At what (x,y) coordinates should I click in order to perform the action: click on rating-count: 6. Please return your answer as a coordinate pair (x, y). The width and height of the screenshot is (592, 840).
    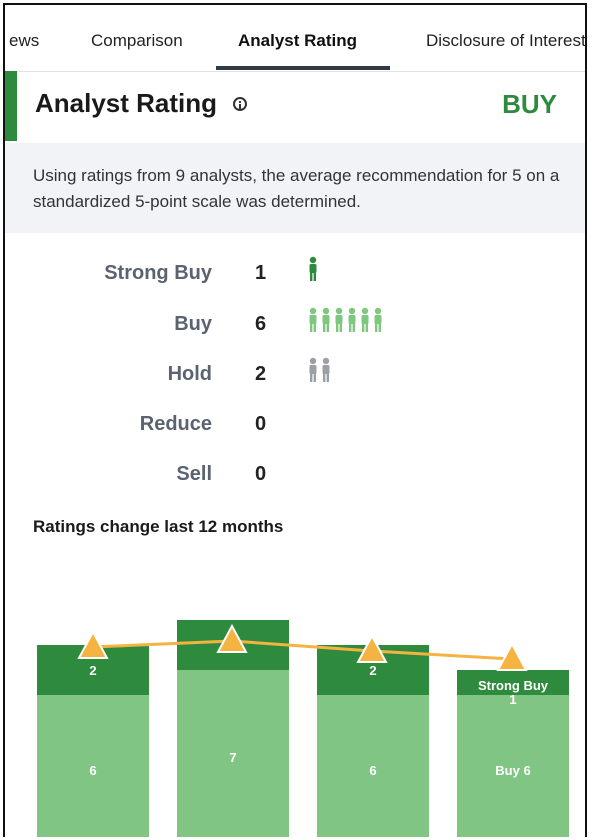
    Looking at the image, I should click on (261, 324).